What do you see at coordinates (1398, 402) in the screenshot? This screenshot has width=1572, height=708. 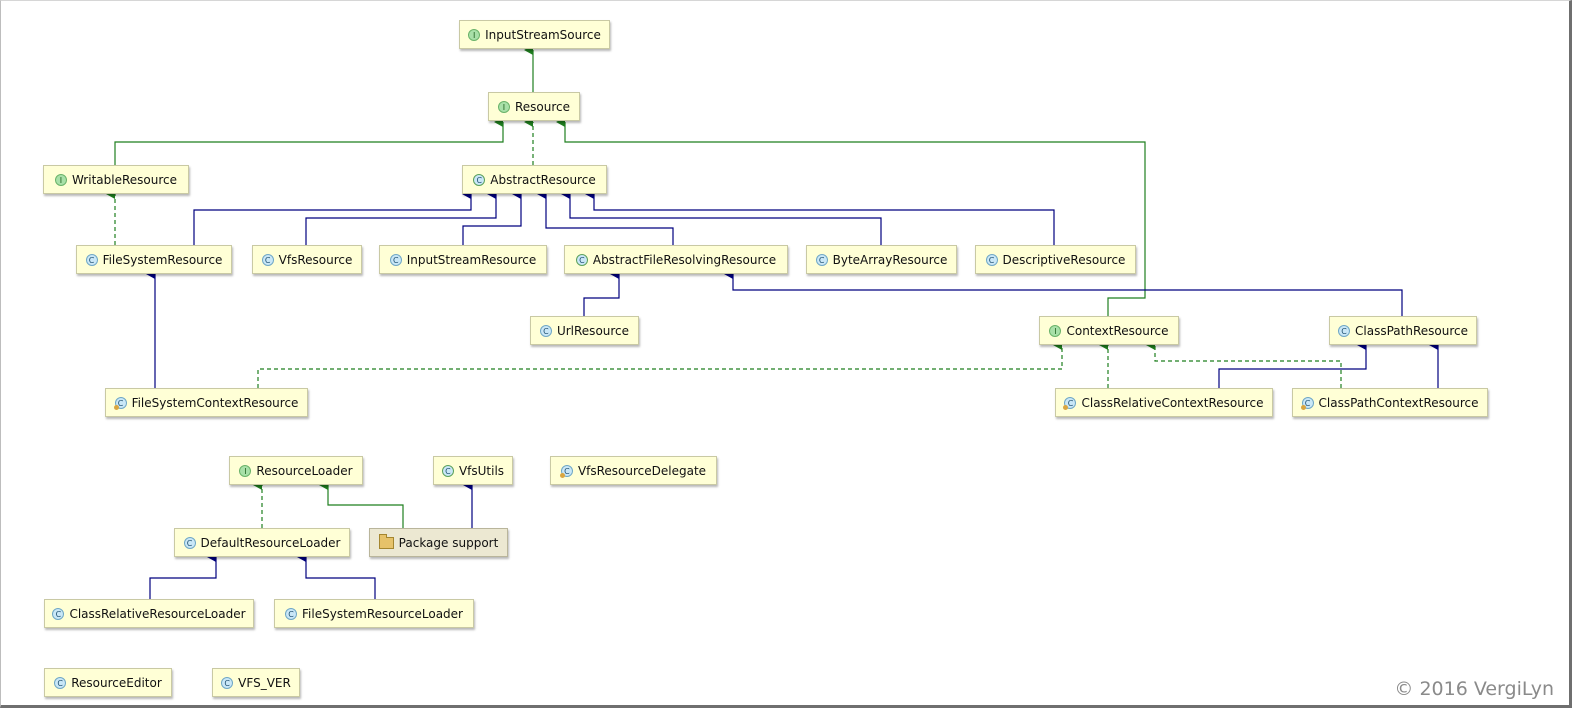 I see `node-label: ClassPathContextResource` at bounding box center [1398, 402].